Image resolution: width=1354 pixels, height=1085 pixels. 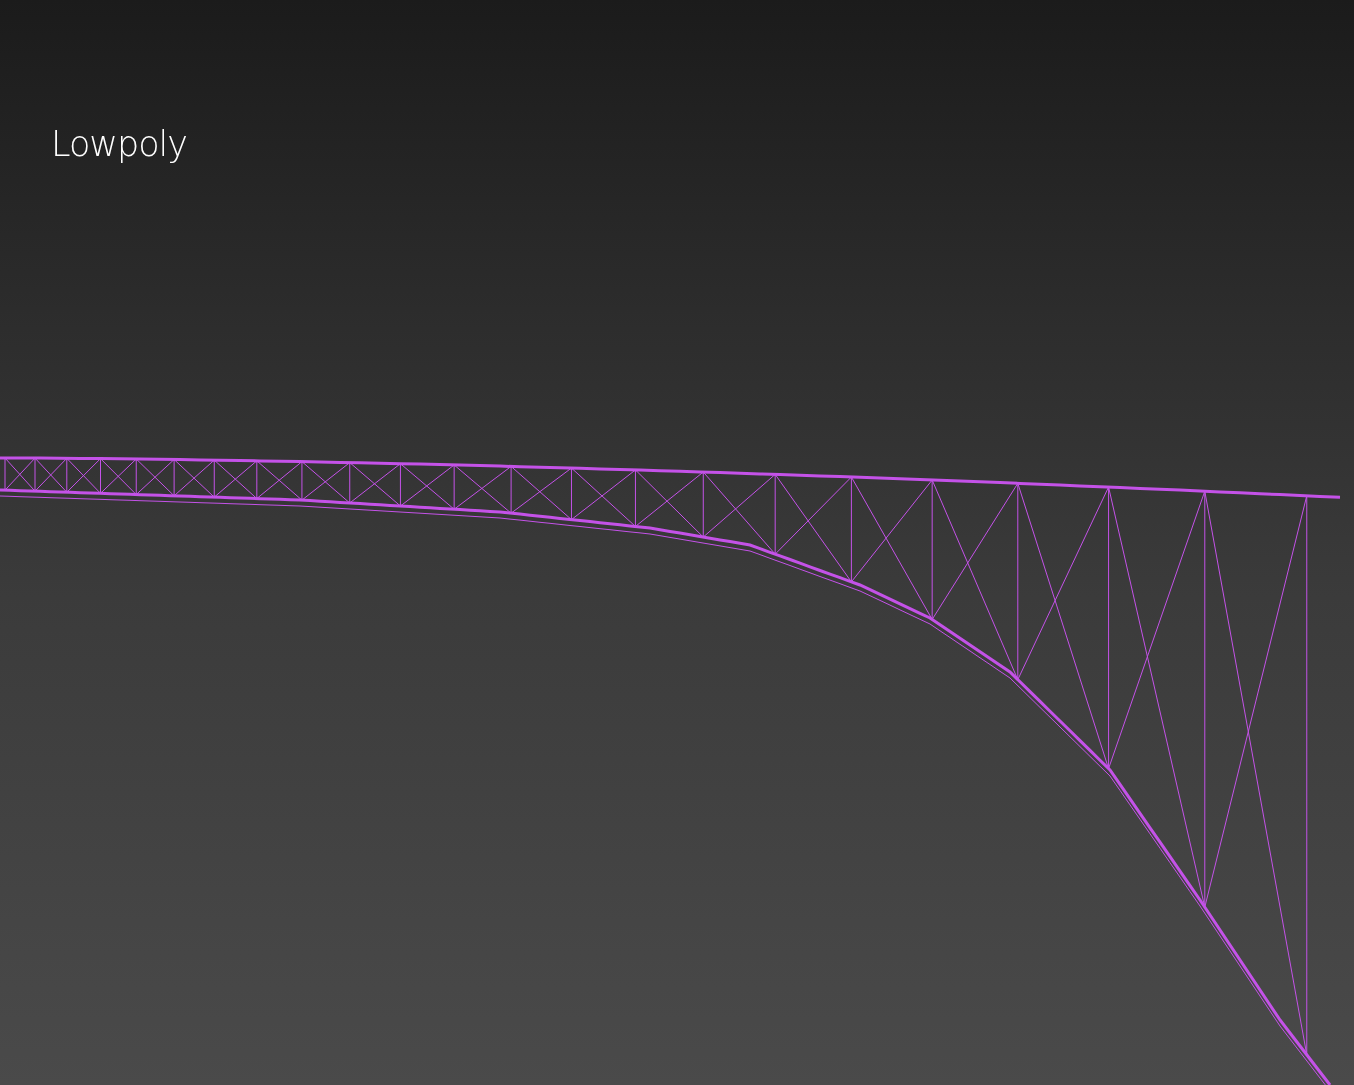 What do you see at coordinates (119, 144) in the screenshot?
I see `viewport-label: Lowpoly` at bounding box center [119, 144].